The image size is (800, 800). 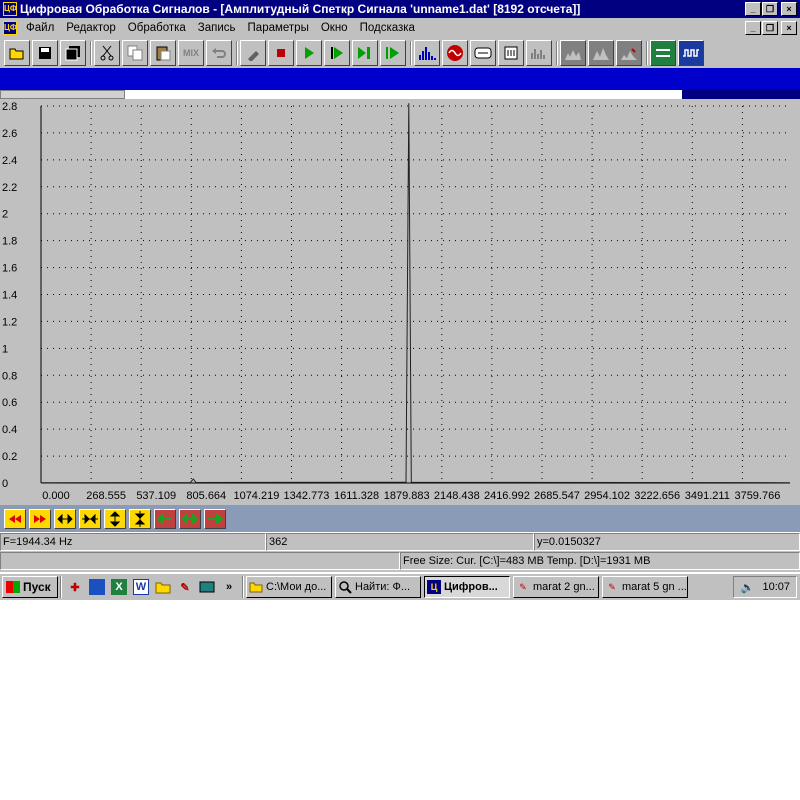 I want to click on doc-restore-button: ❐, so click(x=770, y=27).